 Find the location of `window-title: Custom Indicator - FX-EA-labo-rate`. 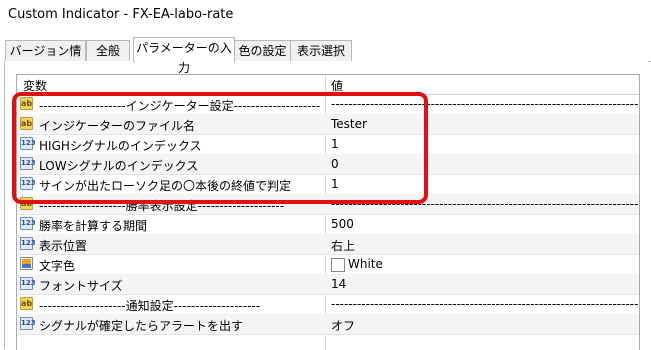

window-title: Custom Indicator - FX-EA-labo-rate is located at coordinates (121, 14).